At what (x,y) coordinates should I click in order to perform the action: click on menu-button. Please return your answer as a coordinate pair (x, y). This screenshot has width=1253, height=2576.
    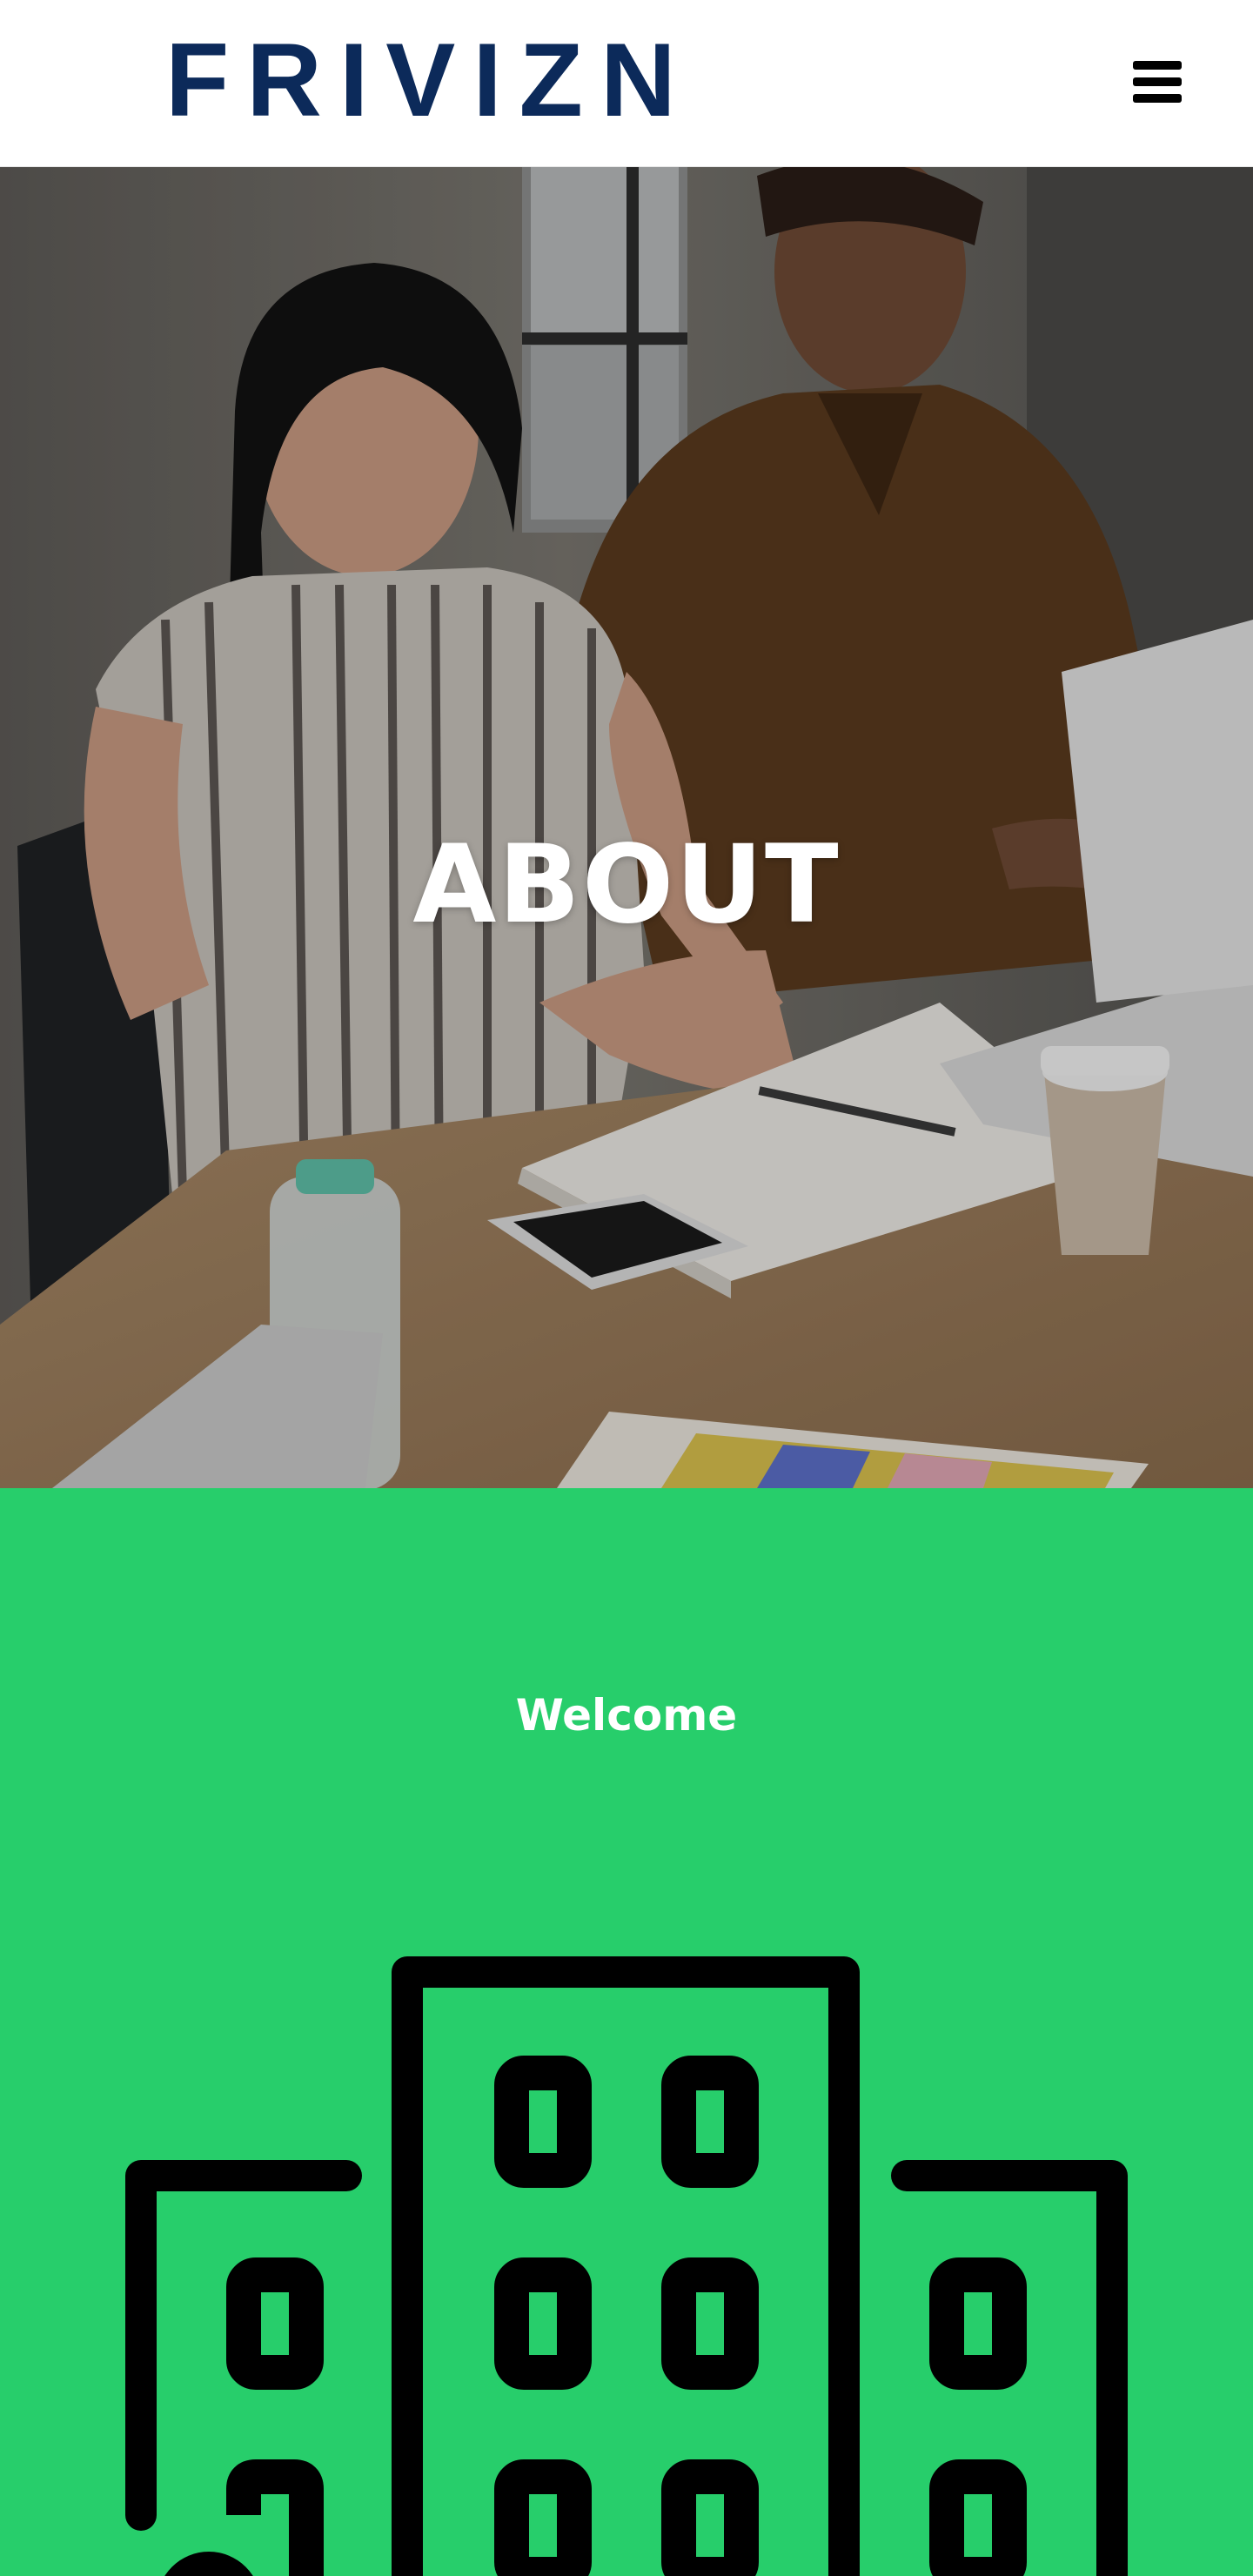
    Looking at the image, I should click on (1157, 82).